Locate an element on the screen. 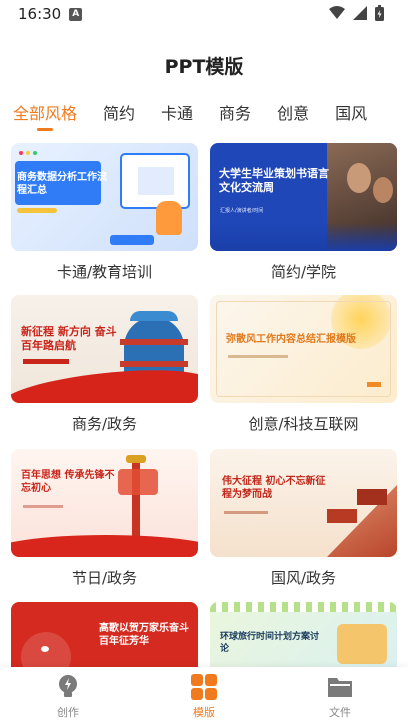 This screenshot has height=725, width=408. template-thumbnail: 百年思想 传承先锋不忘初心 is located at coordinates (104, 503).